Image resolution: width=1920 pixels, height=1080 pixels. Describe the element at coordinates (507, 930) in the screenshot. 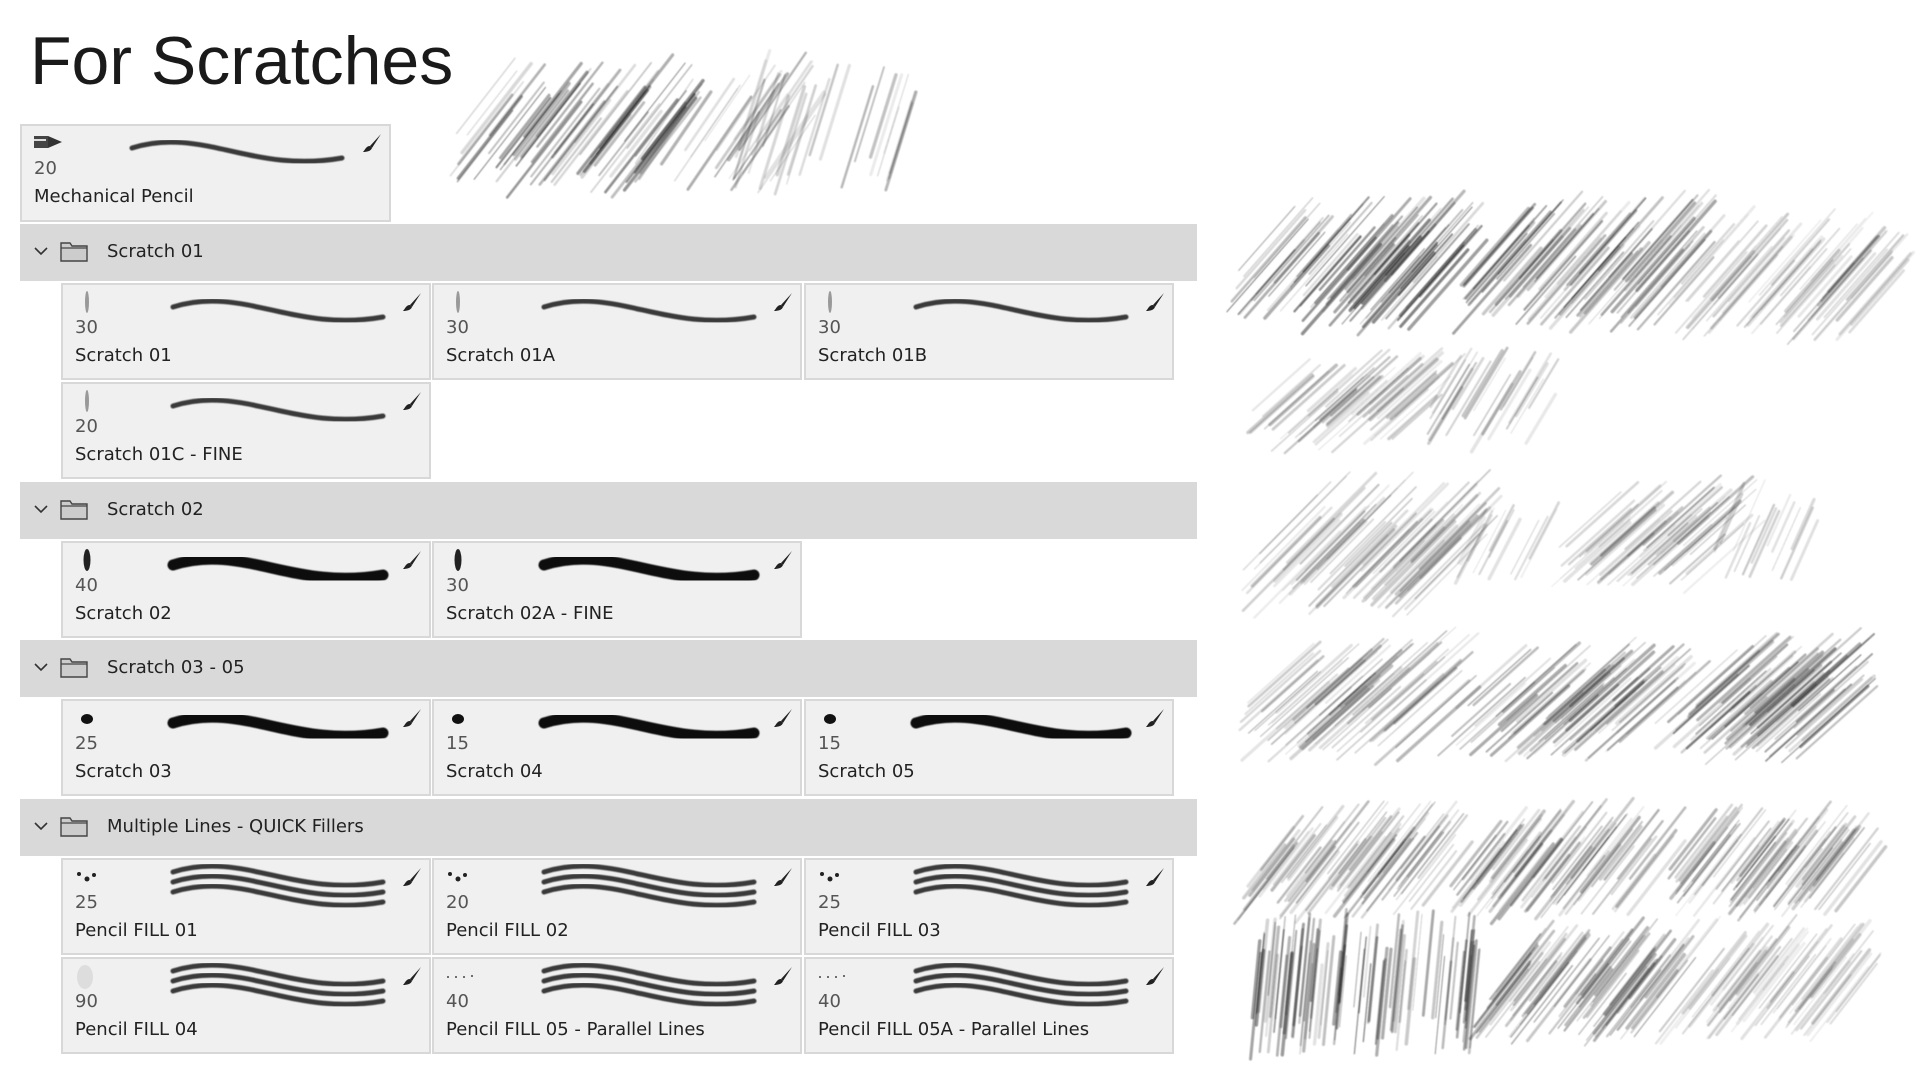

I see `brush-name: Pencil FILL 02` at that location.